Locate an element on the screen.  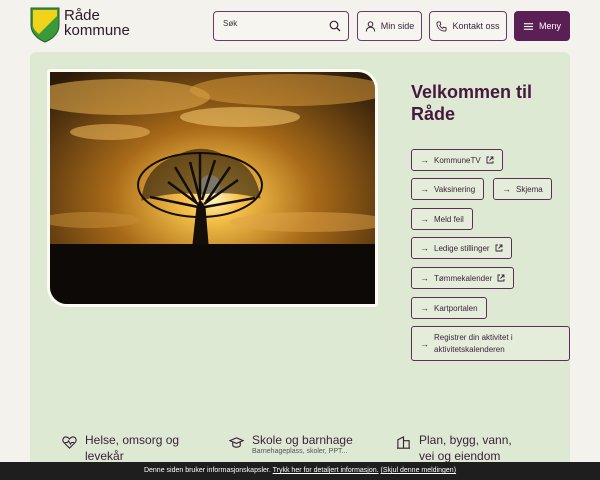
kontakt-oss-button: Kontakt oss is located at coordinates (468, 26).